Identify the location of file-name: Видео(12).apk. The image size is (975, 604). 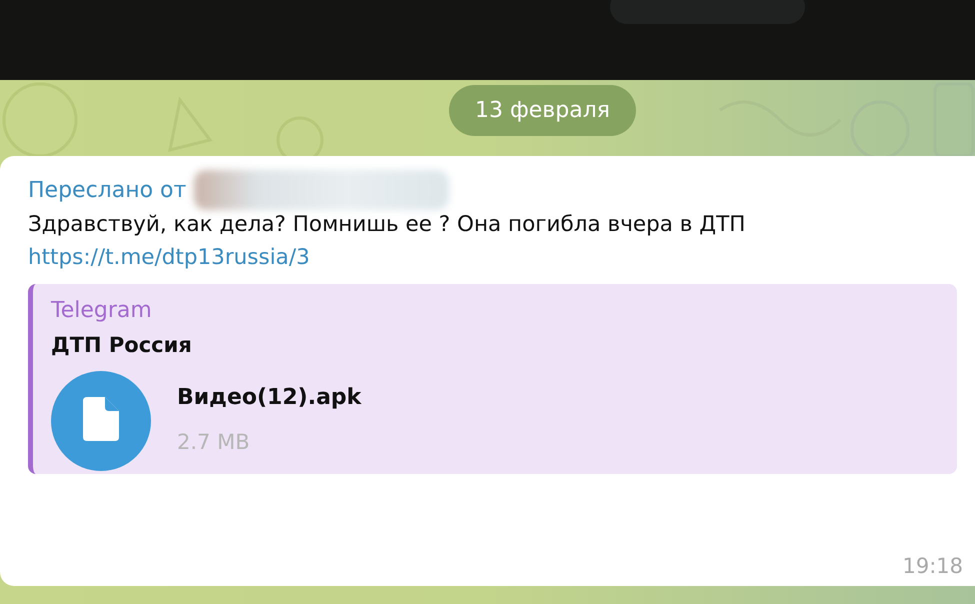
(269, 397).